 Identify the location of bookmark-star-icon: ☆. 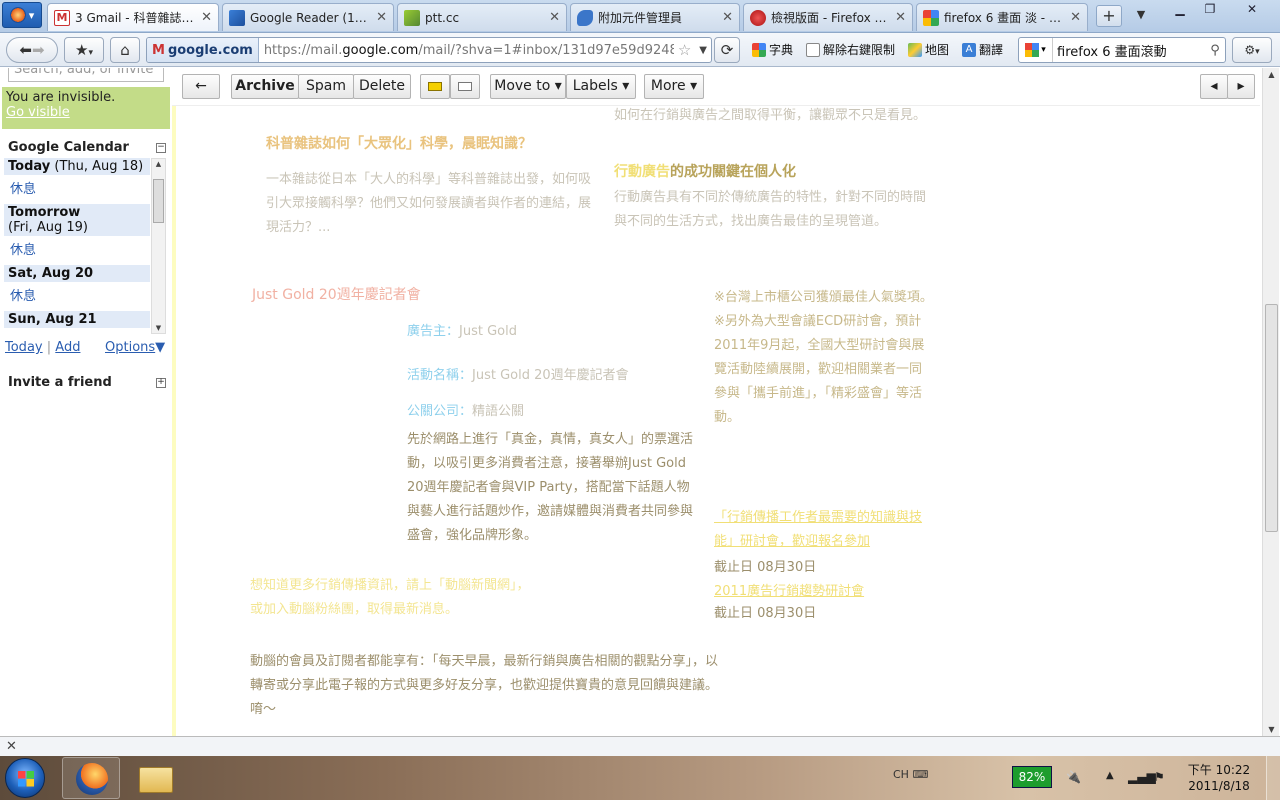
(684, 50).